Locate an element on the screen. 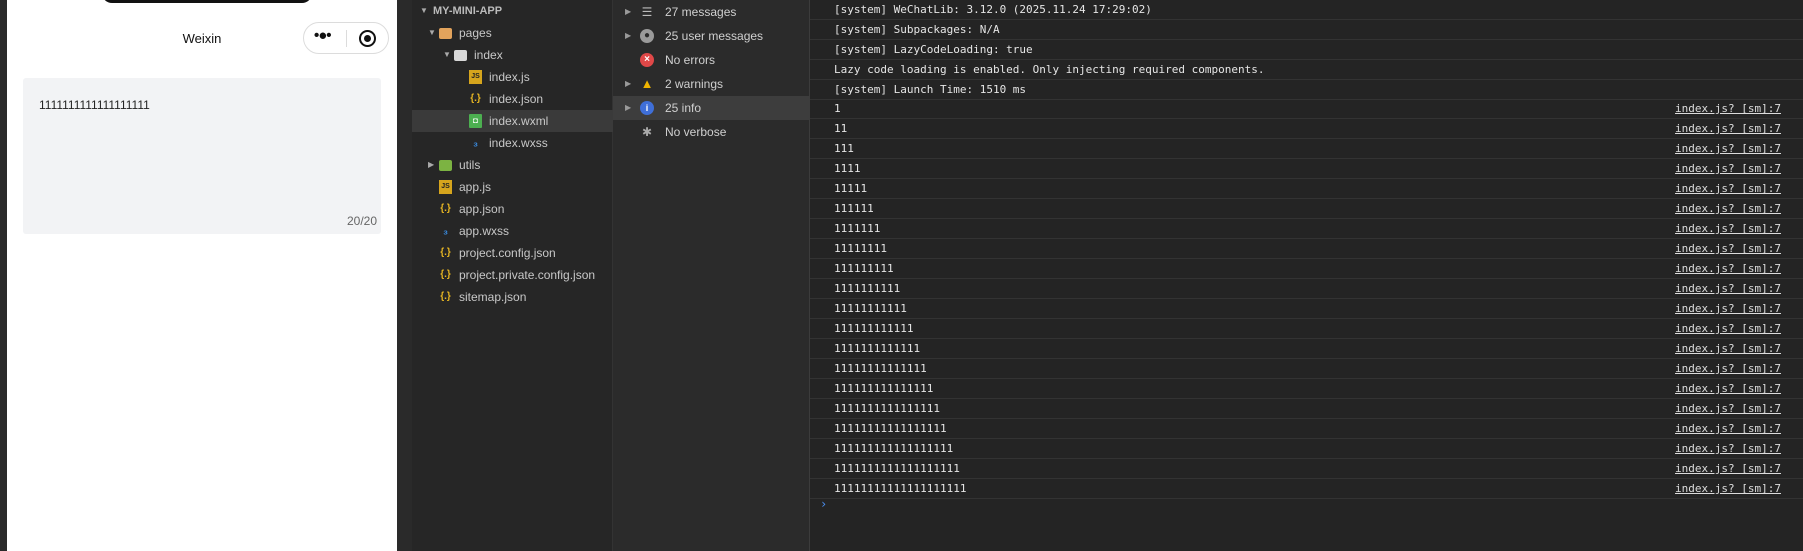  tree-item: {.} project.private.config.json is located at coordinates (512, 275).